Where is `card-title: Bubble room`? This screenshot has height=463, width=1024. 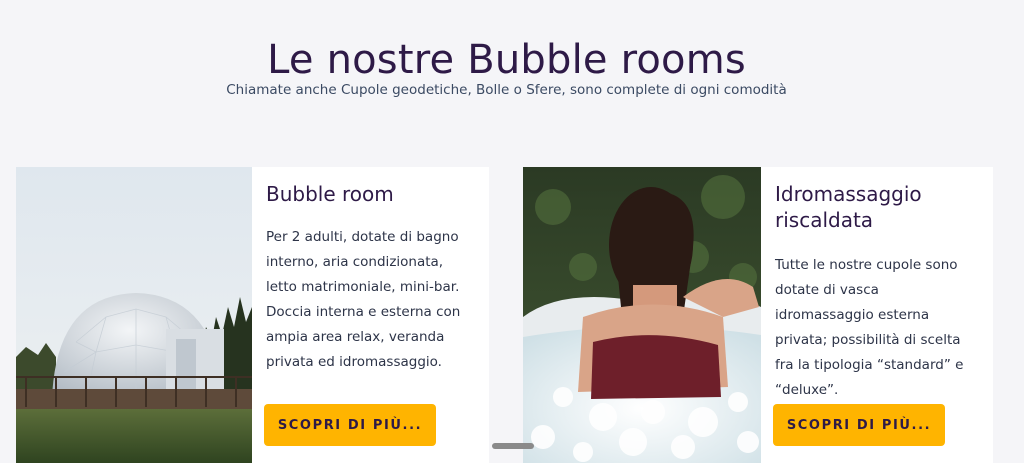
card-title: Bubble room is located at coordinates (330, 194).